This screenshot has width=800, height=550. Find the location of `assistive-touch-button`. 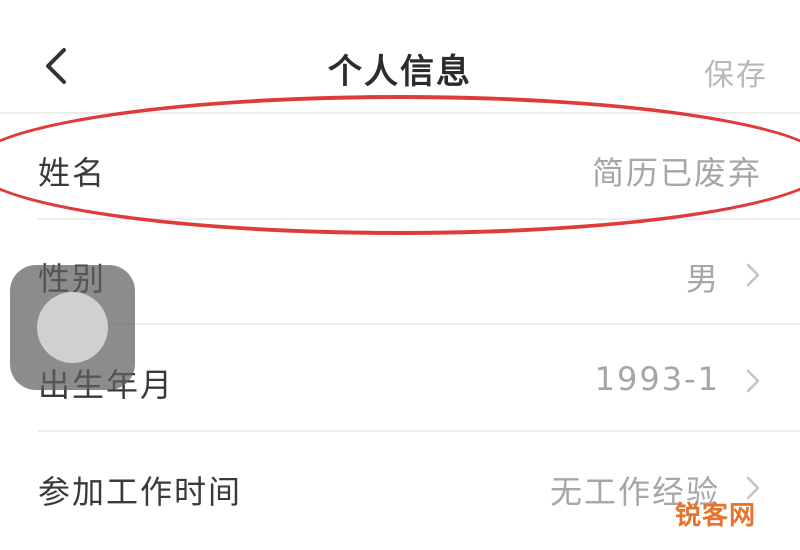

assistive-touch-button is located at coordinates (72, 327).